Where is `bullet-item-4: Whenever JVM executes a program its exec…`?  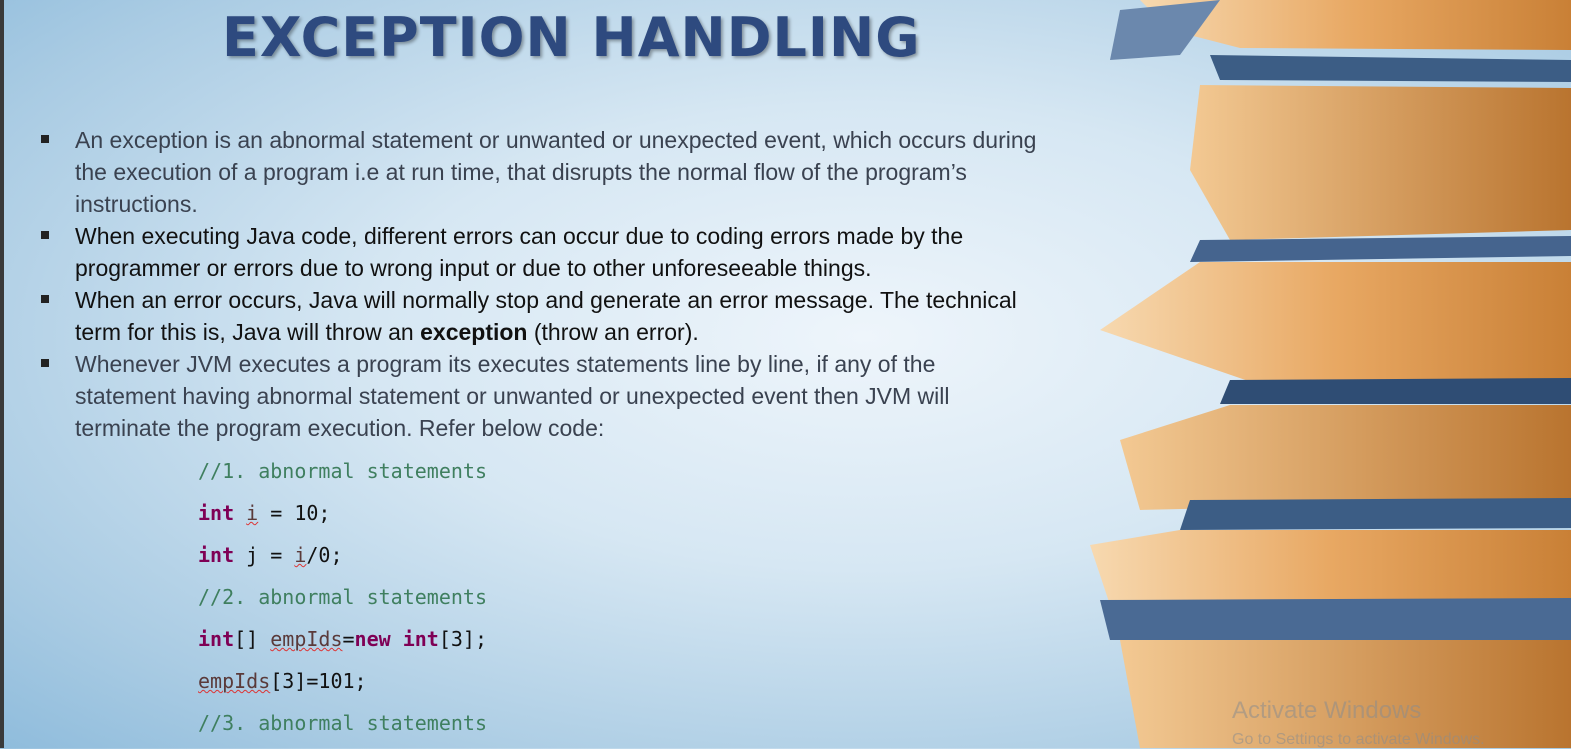
bullet-item-4: Whenever JVM executes a program its exec… is located at coordinates (540, 396).